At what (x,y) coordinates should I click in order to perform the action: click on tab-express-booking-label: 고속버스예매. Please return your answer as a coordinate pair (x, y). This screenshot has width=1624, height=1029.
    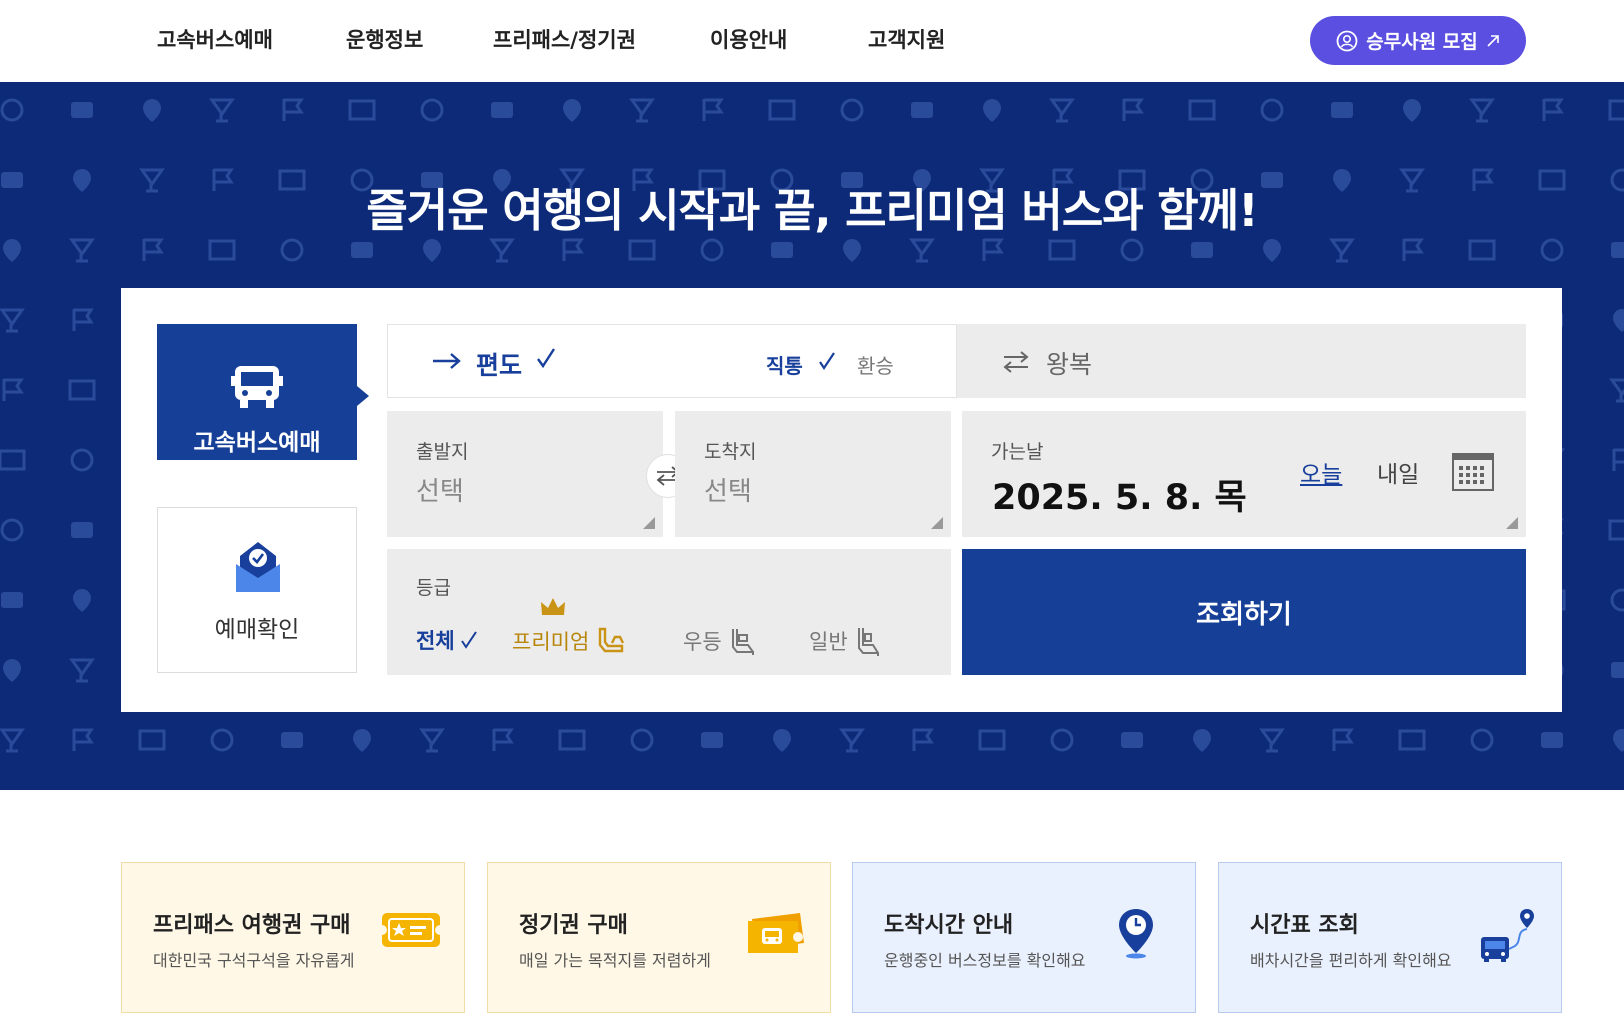
    Looking at the image, I should click on (257, 443).